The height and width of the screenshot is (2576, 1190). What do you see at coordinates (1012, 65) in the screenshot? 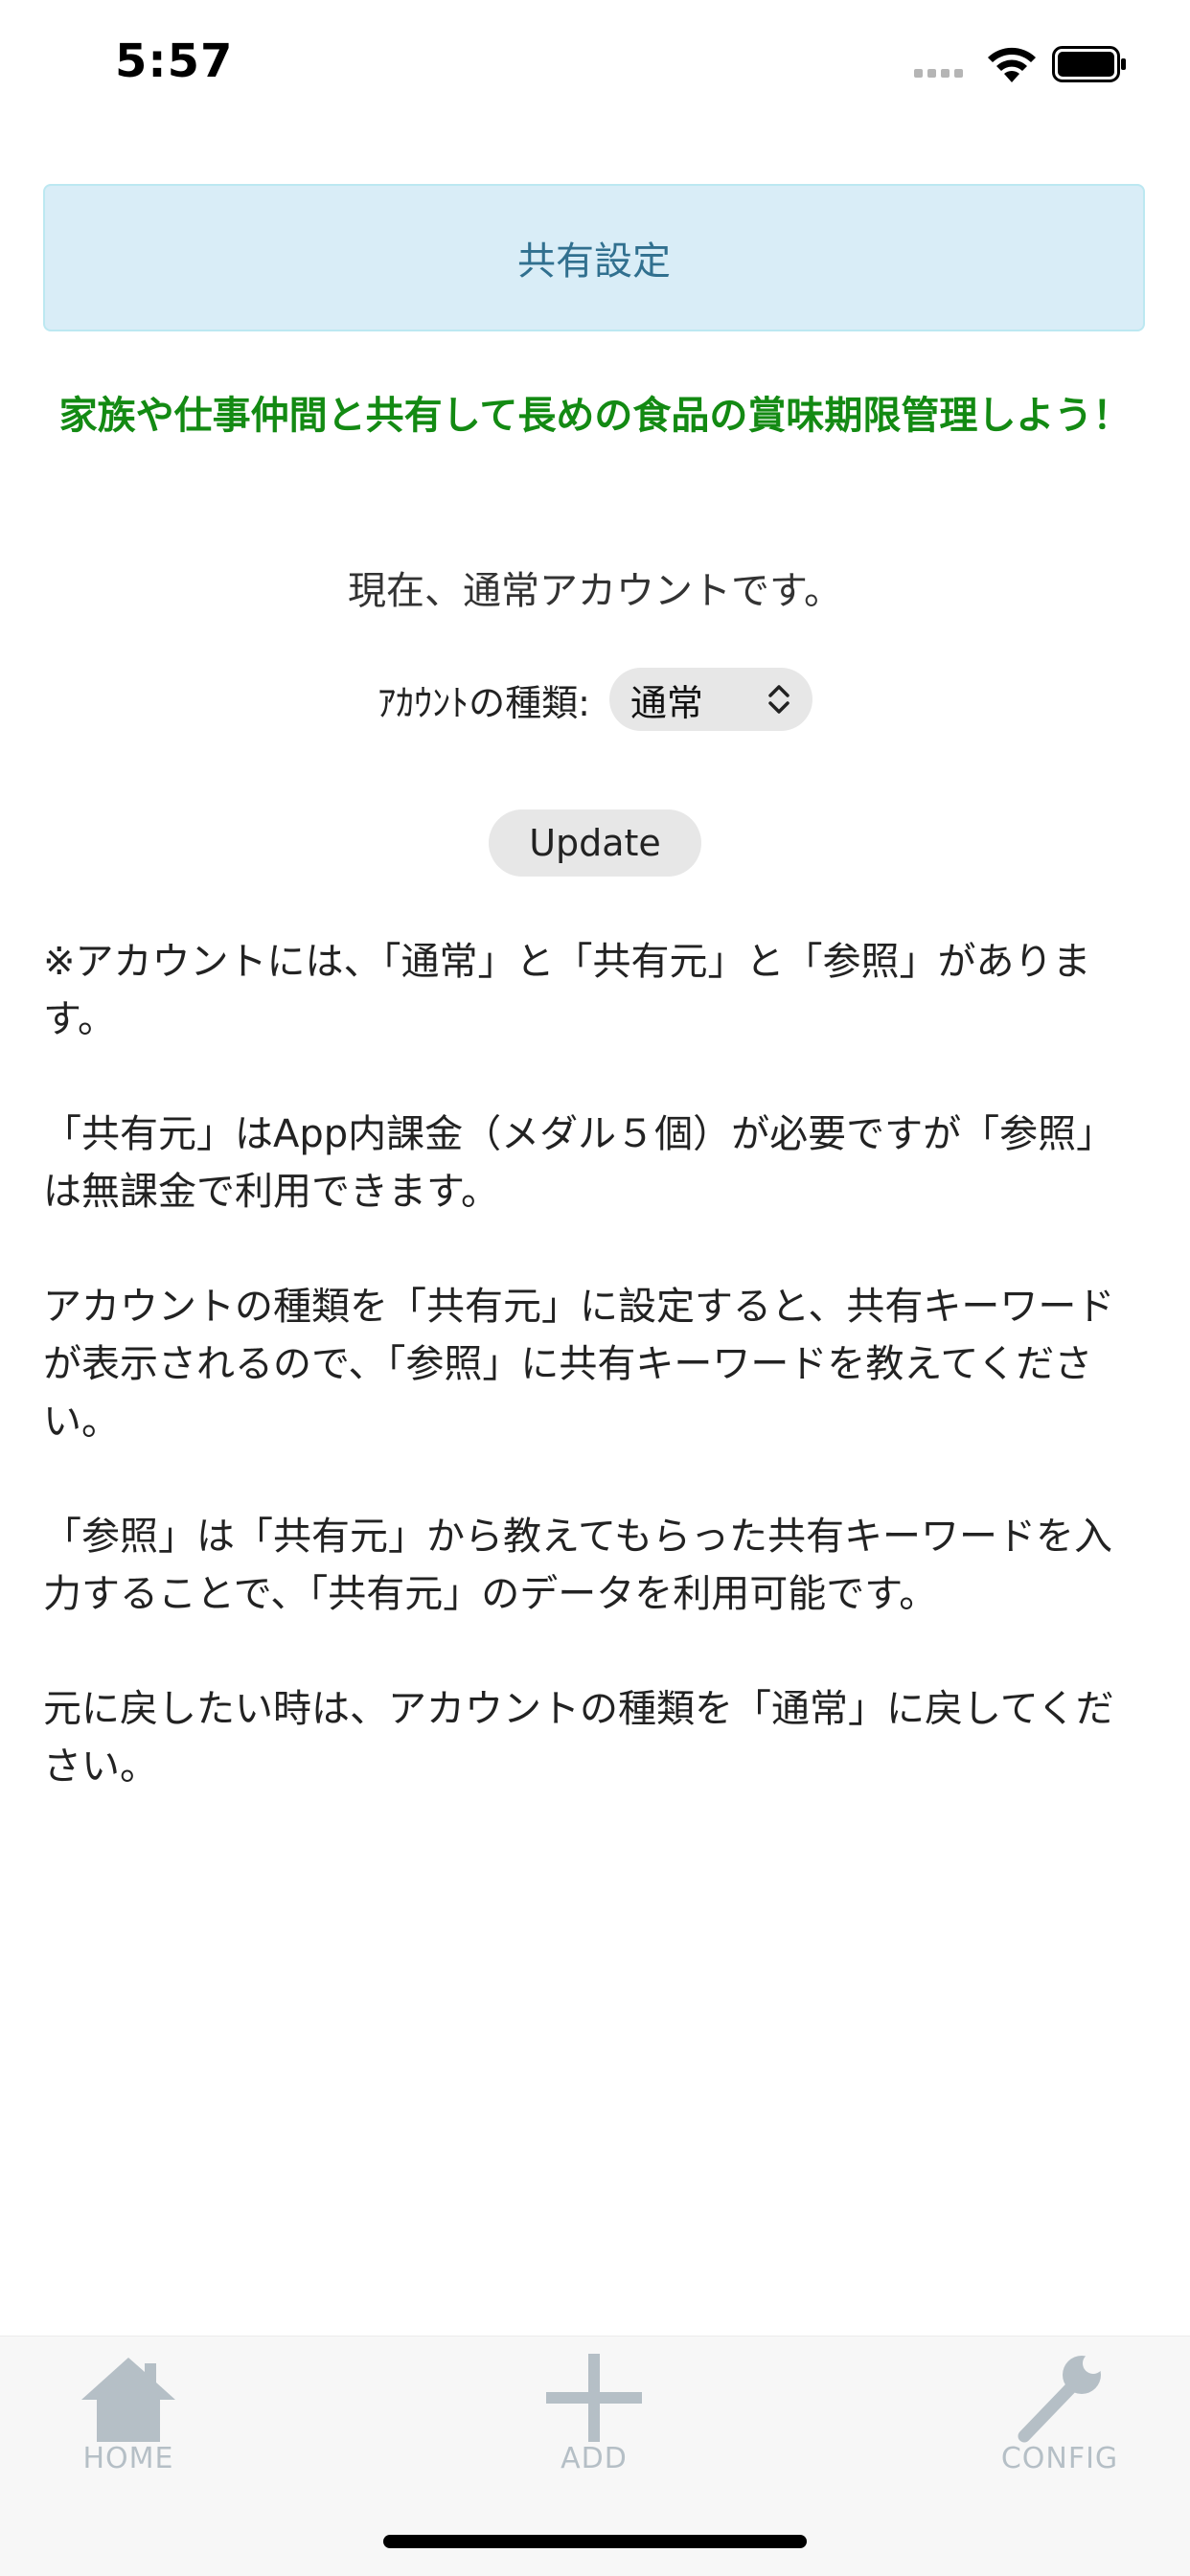
I see `wifi-icon` at bounding box center [1012, 65].